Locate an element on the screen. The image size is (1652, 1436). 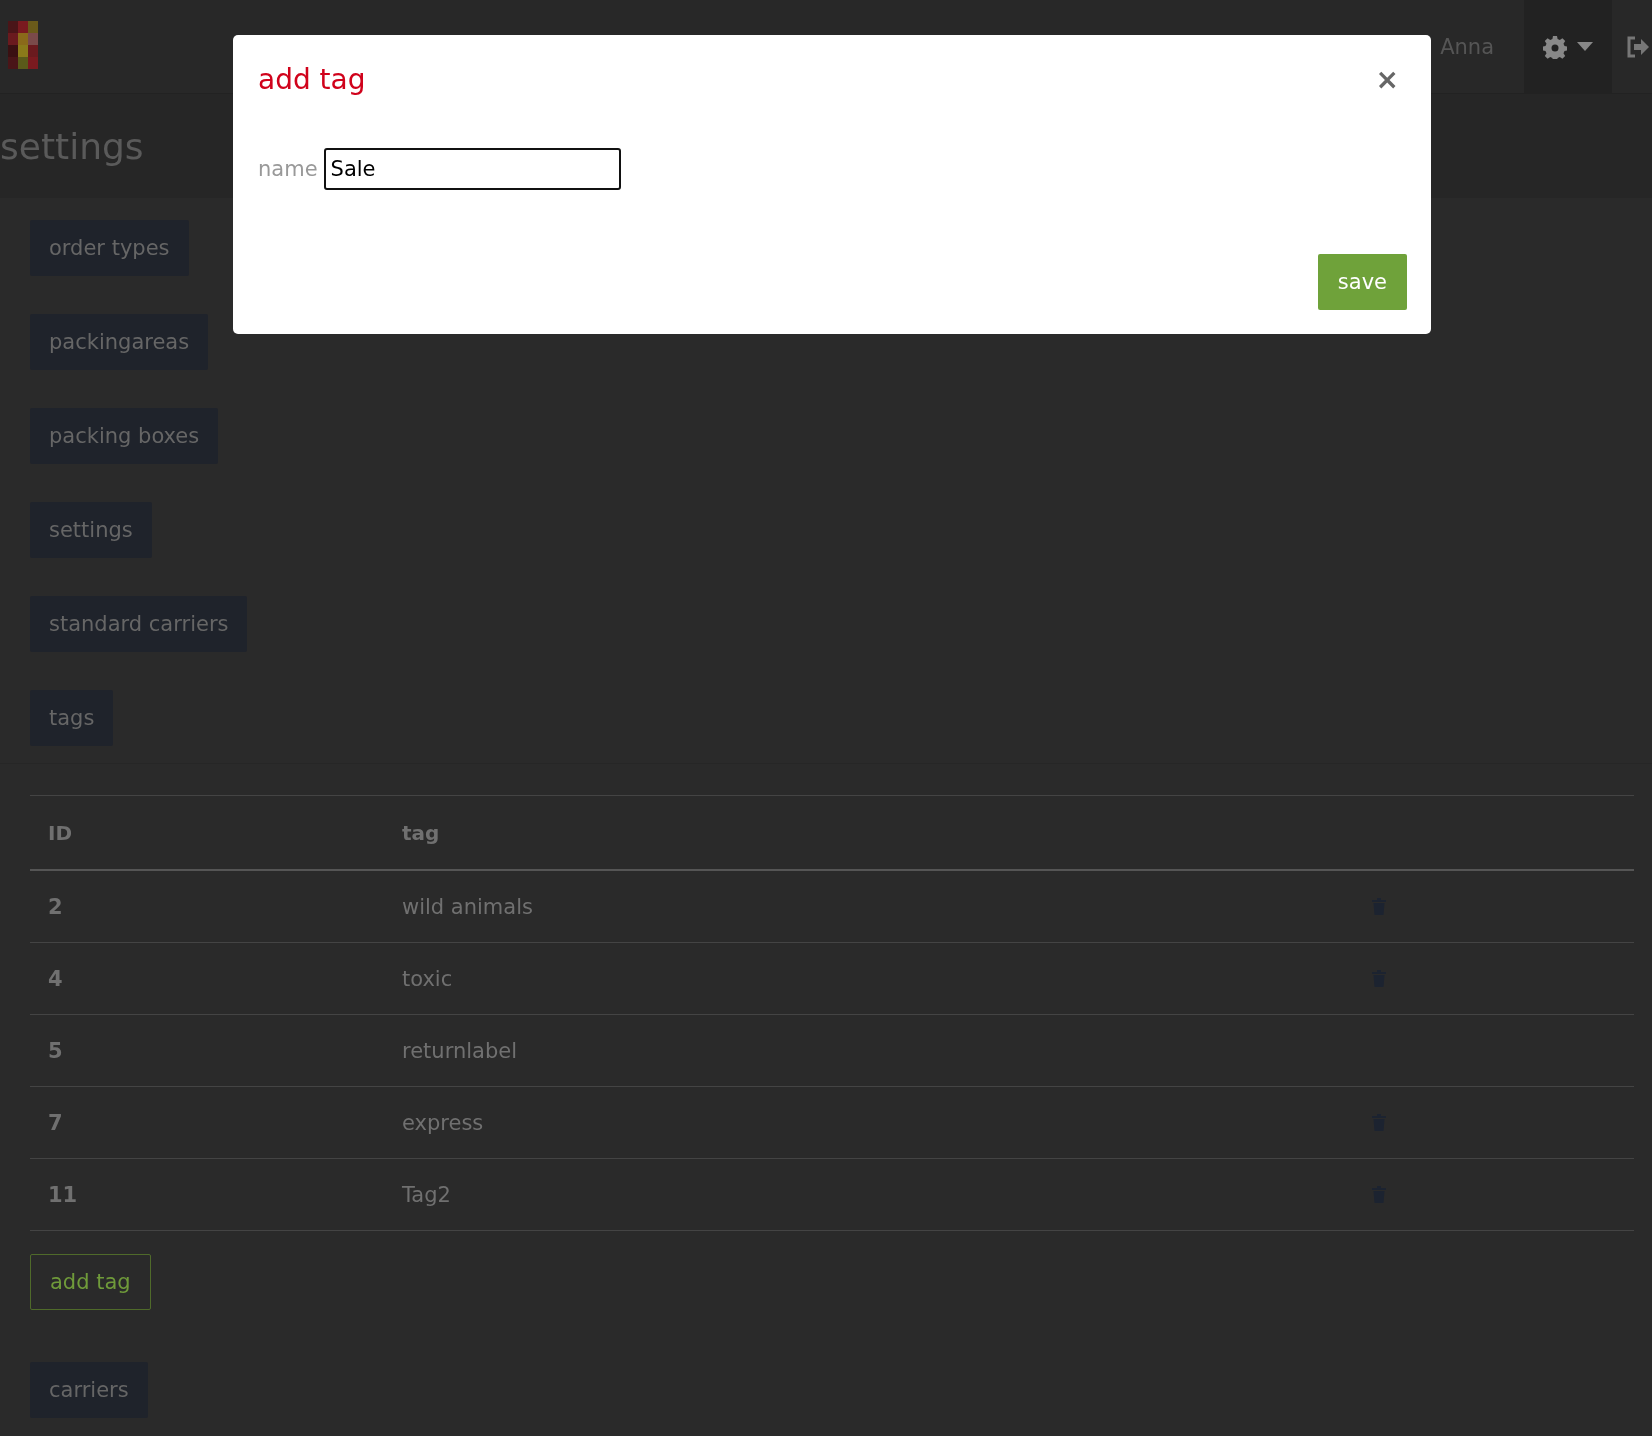
column-header: ID is located at coordinates (60, 832).